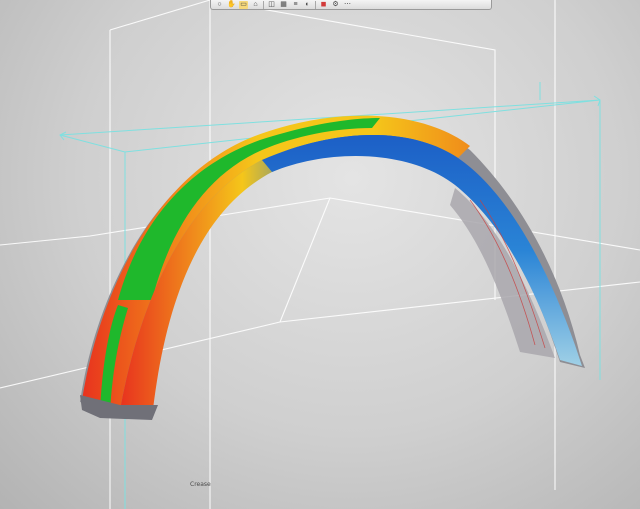  I want to click on view-toolbar: ○ ✋ ▭ ⌂ ◫ ▦ ≡ ◐ ◼ ⚙ ⋯, so click(351, 5).